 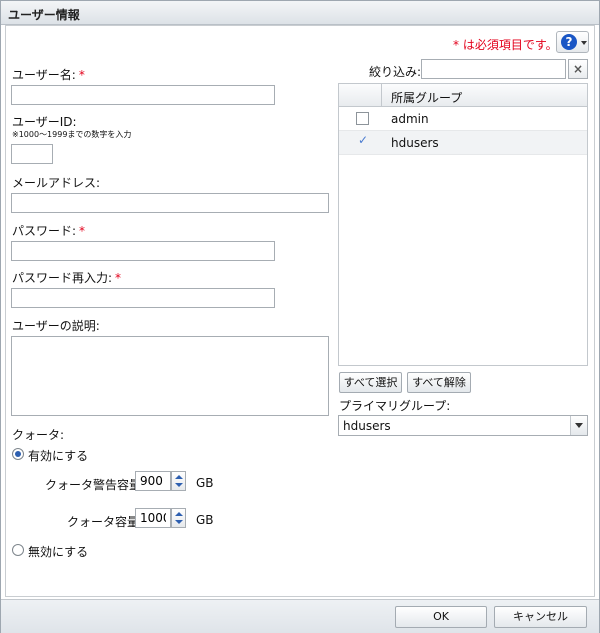 What do you see at coordinates (367, 426) in the screenshot?
I see `primary-group-value: hdusers` at bounding box center [367, 426].